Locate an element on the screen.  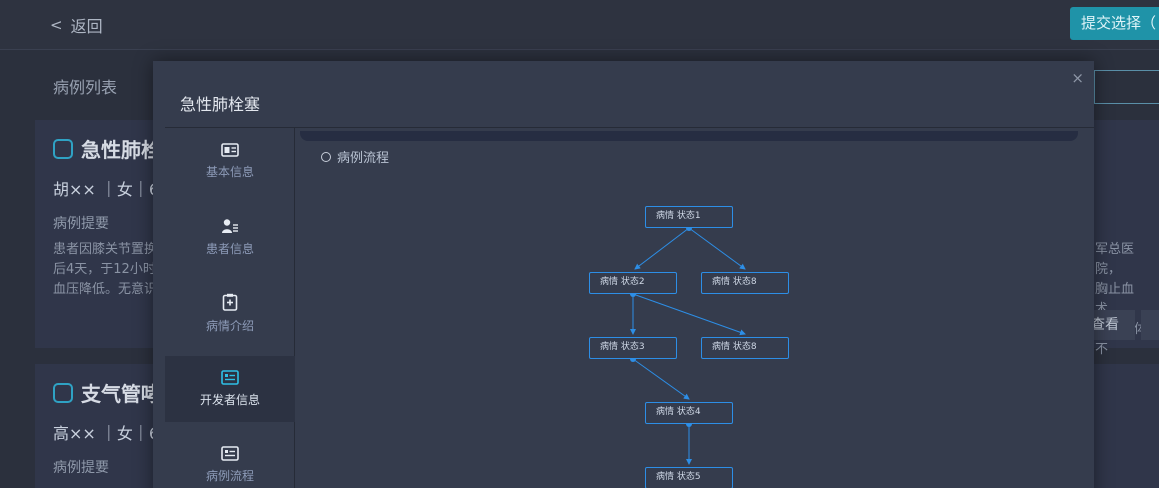
case-description: 患者因膝关节置换 后4天，于12小时 血压降低。无意识 is located at coordinates (105, 269).